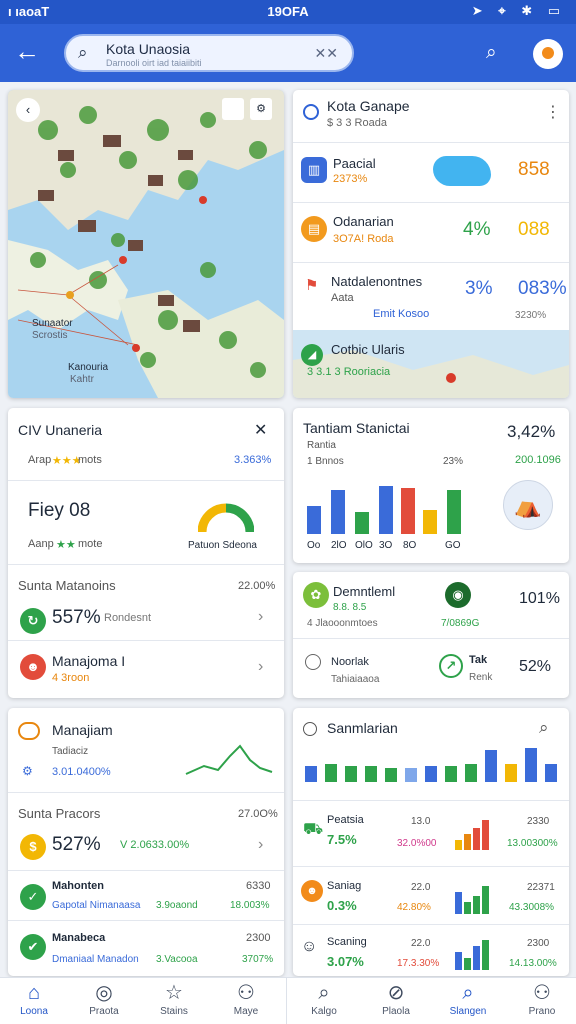 This screenshot has height=1024, width=576. Describe the element at coordinates (349, 372) in the screenshot. I see `mini-map-subtitle: 3 3.1 3 Rooriacia` at that location.